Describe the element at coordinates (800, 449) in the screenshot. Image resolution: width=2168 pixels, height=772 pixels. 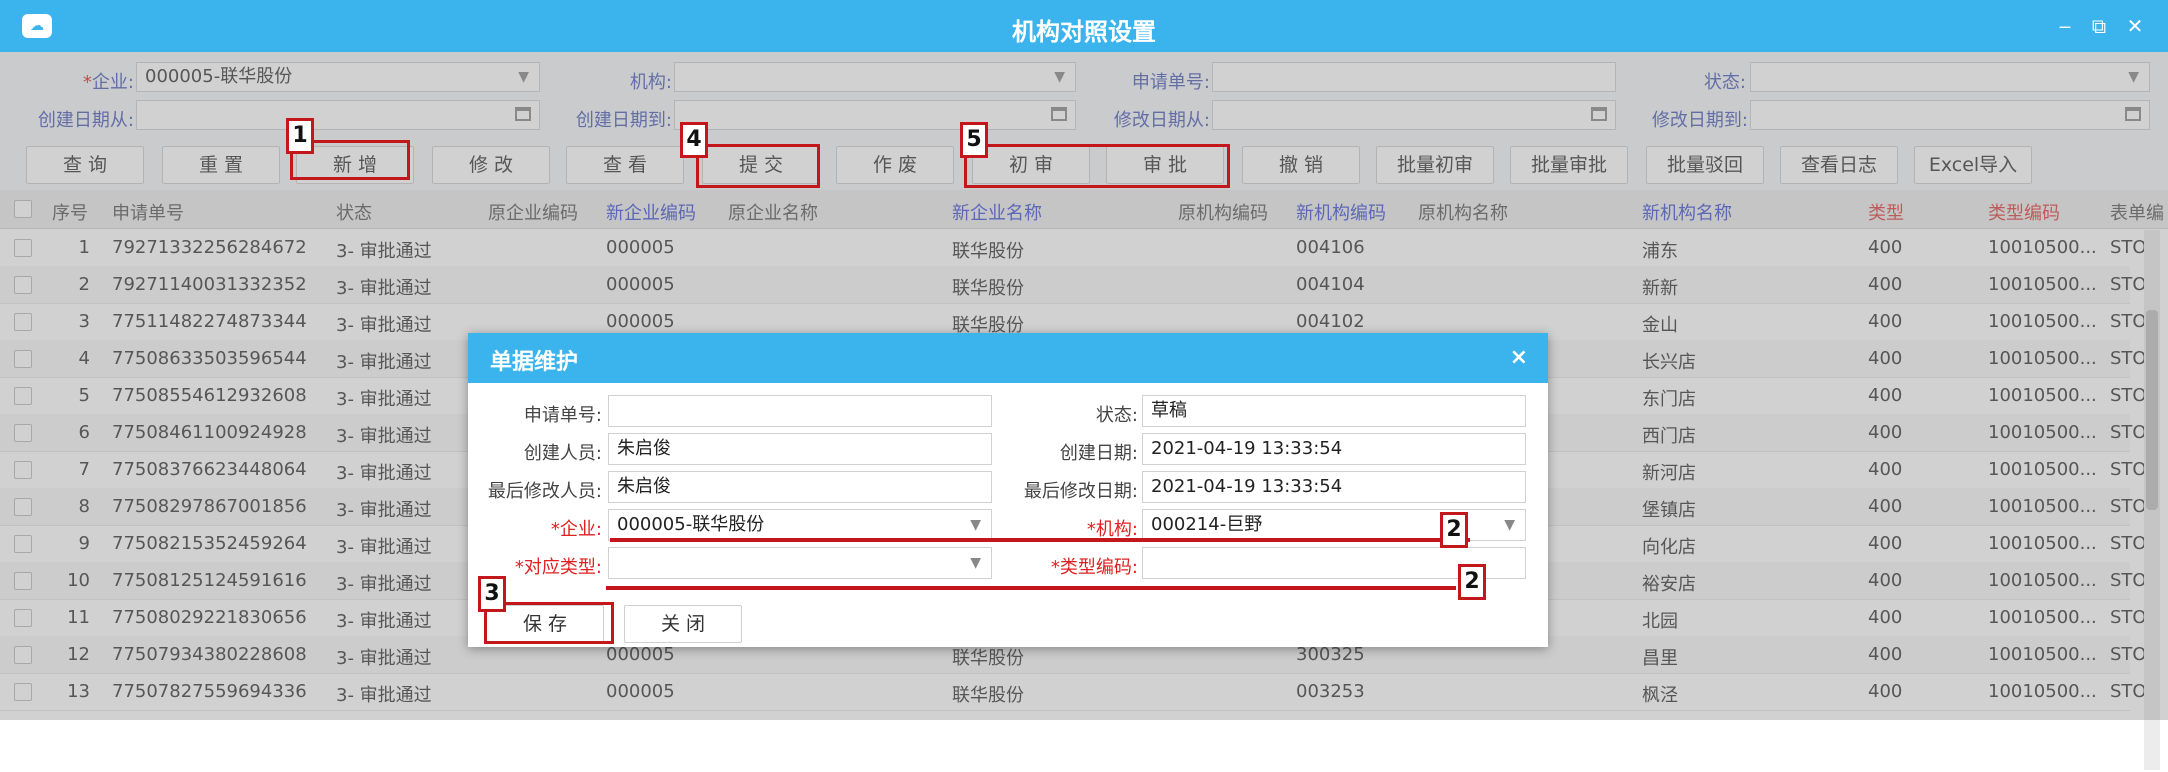
I see `creator-field: 朱启俊` at that location.